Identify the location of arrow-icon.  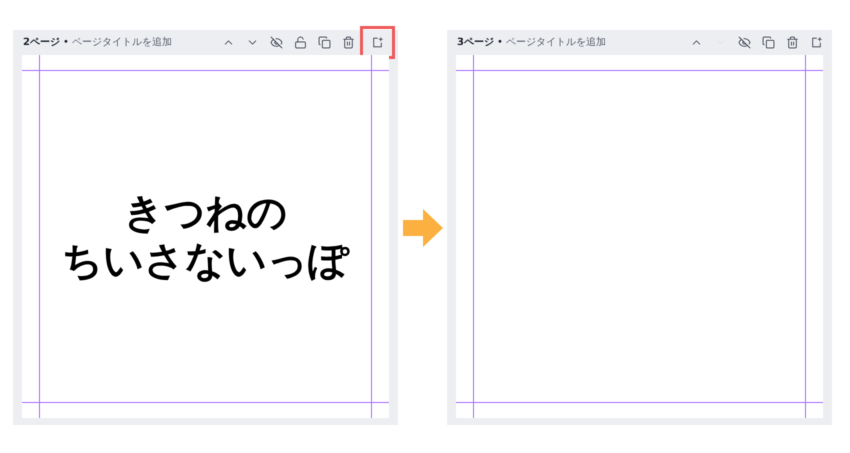
(422, 227).